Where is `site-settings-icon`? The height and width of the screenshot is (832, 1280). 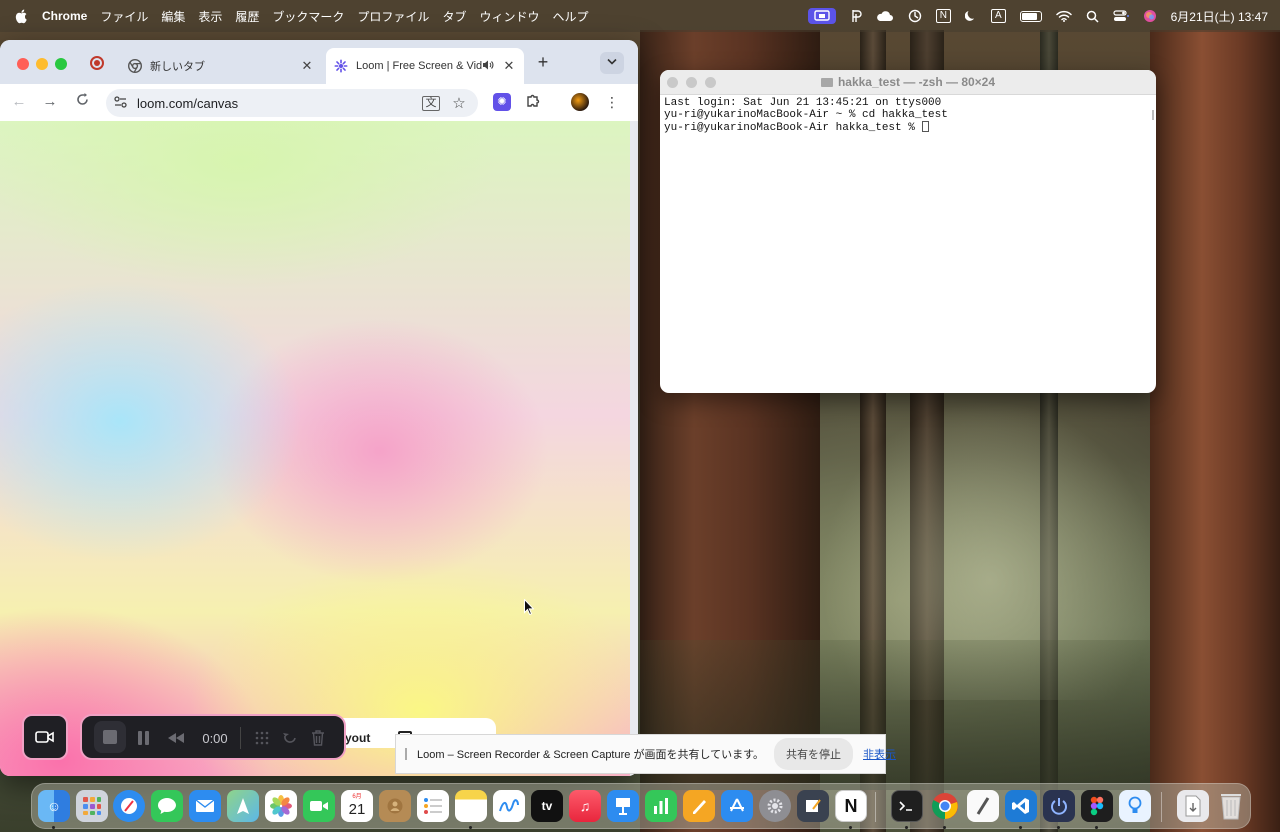
site-settings-icon is located at coordinates (121, 103).